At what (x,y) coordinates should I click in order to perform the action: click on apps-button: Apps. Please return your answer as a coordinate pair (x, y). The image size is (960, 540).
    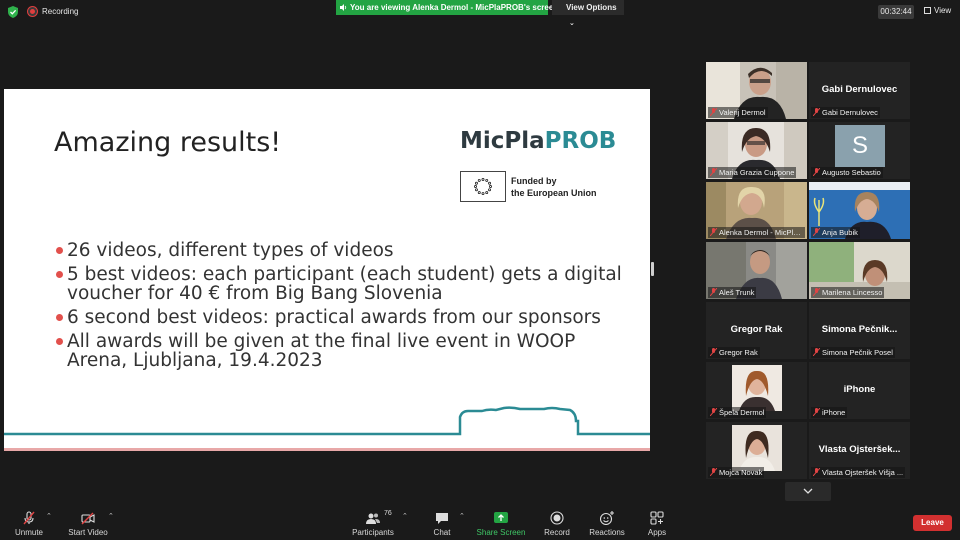
    Looking at the image, I should click on (657, 522).